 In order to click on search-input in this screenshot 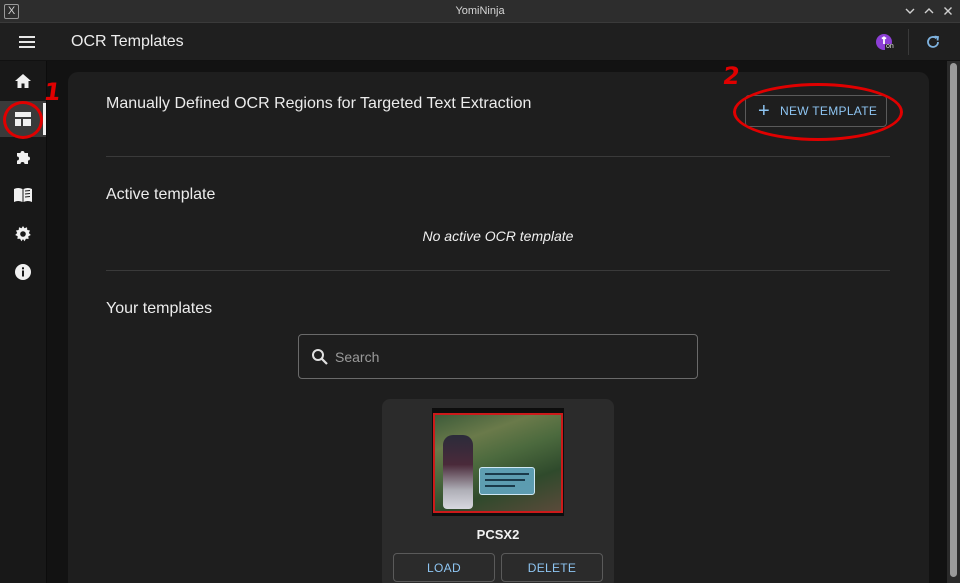, I will do `click(510, 356)`.